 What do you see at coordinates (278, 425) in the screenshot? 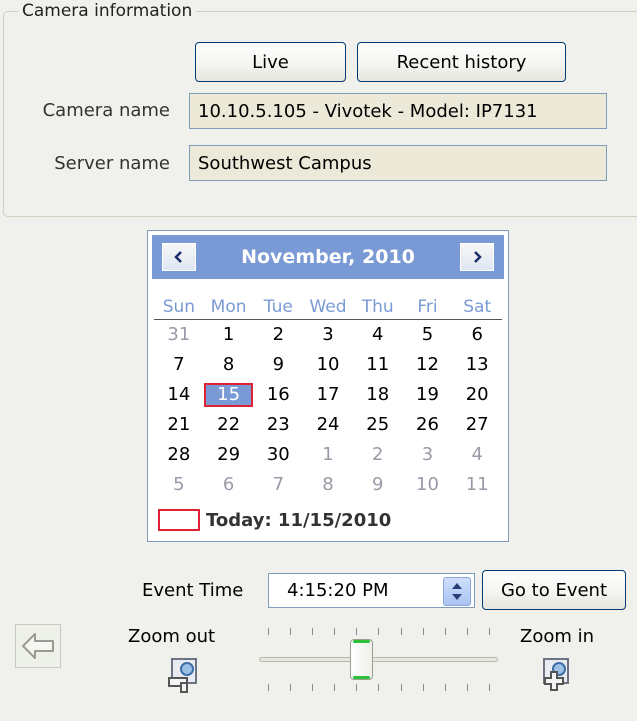
I see `calendar-day: 23` at bounding box center [278, 425].